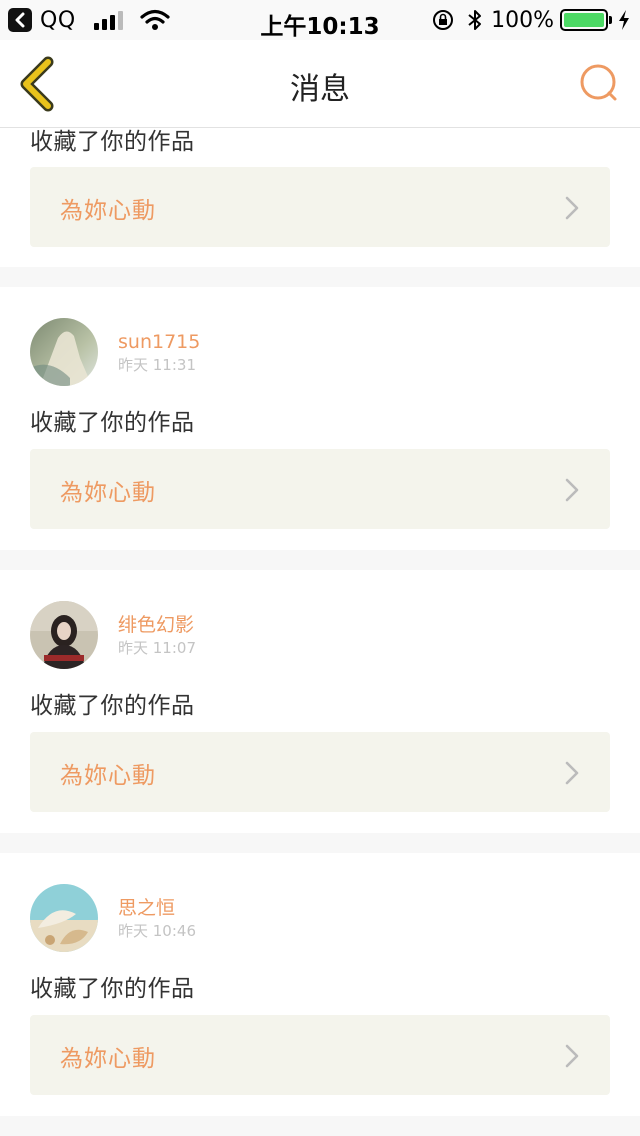 The width and height of the screenshot is (640, 1136). I want to click on user-info: 绯色幻影 昨天 11:07, so click(157, 635).